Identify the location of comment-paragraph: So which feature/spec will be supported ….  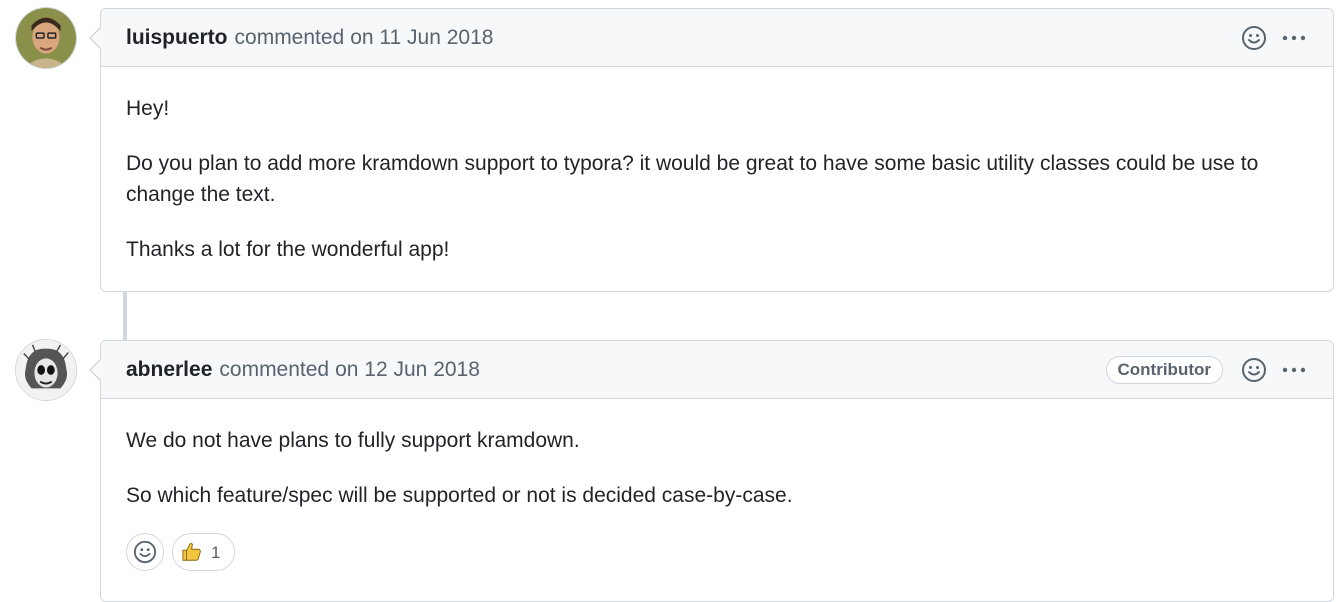
(459, 495).